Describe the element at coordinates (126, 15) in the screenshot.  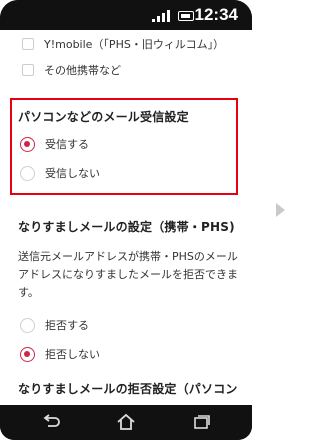
I see `status-bar: 12:34` at that location.